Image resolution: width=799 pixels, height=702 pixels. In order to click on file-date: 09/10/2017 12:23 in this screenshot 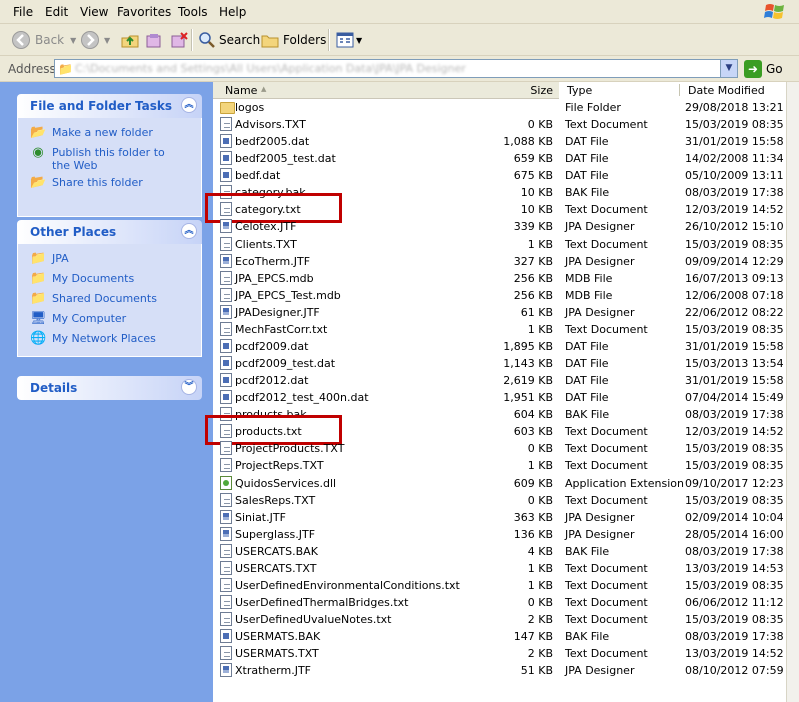, I will do `click(734, 483)`.